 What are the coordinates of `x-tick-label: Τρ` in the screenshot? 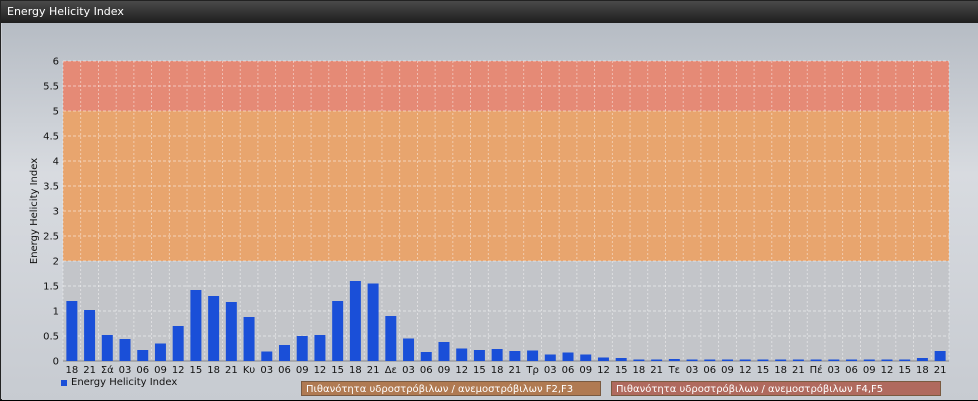 It's located at (531, 370).